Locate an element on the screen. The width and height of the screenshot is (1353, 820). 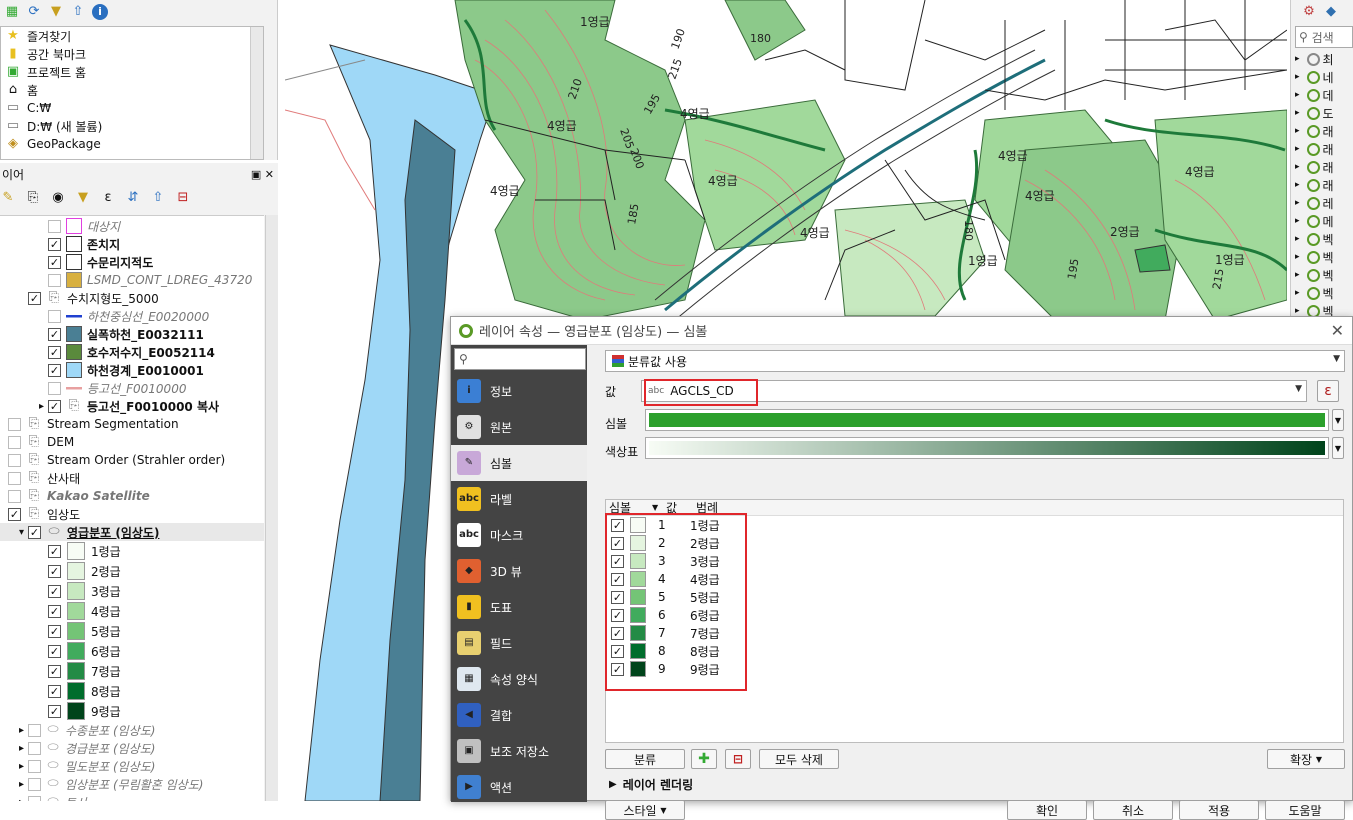
sidebar-item-symbology: ✎ 심볼 is located at coordinates (519, 463).